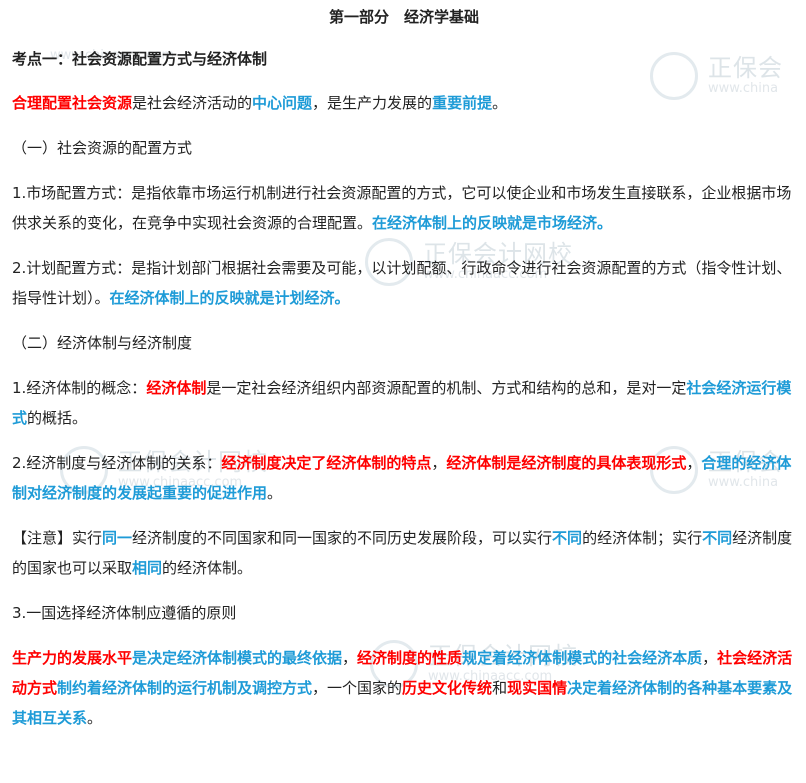 This screenshot has height=783, width=806. I want to click on highlight-red: 历史文化传统, so click(447, 688).